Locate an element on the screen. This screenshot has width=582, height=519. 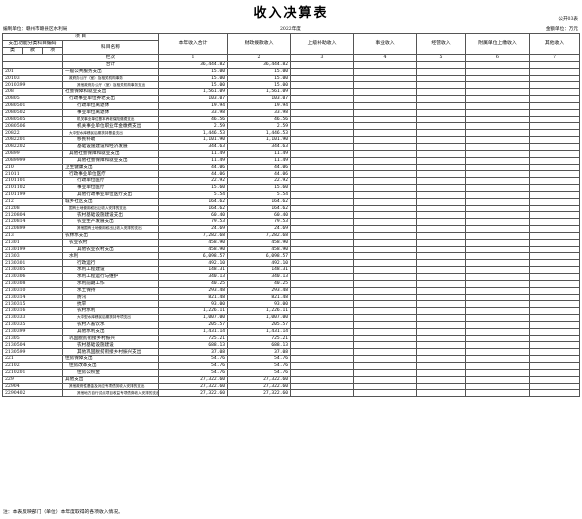
table-row: 2101199 其他行政事业单位医疗支出 5.54 5.54 is located at coordinates (291, 194).